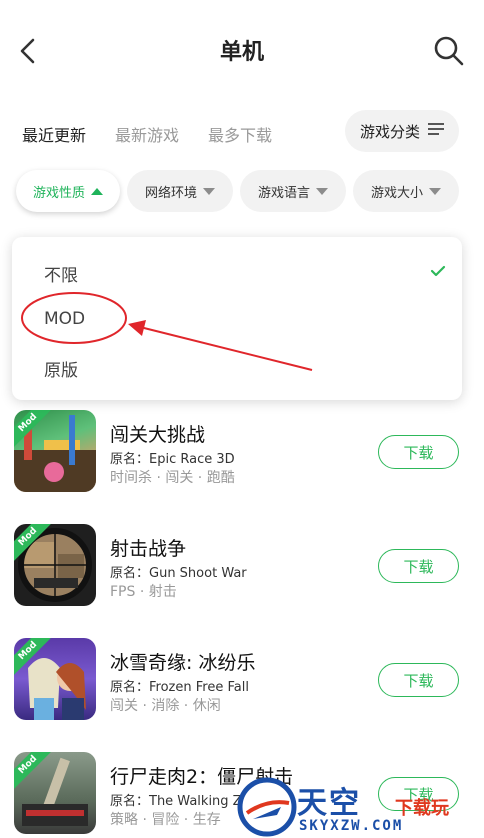 This screenshot has width=484, height=838. I want to click on game-category-button: 游戏分类, so click(402, 131).